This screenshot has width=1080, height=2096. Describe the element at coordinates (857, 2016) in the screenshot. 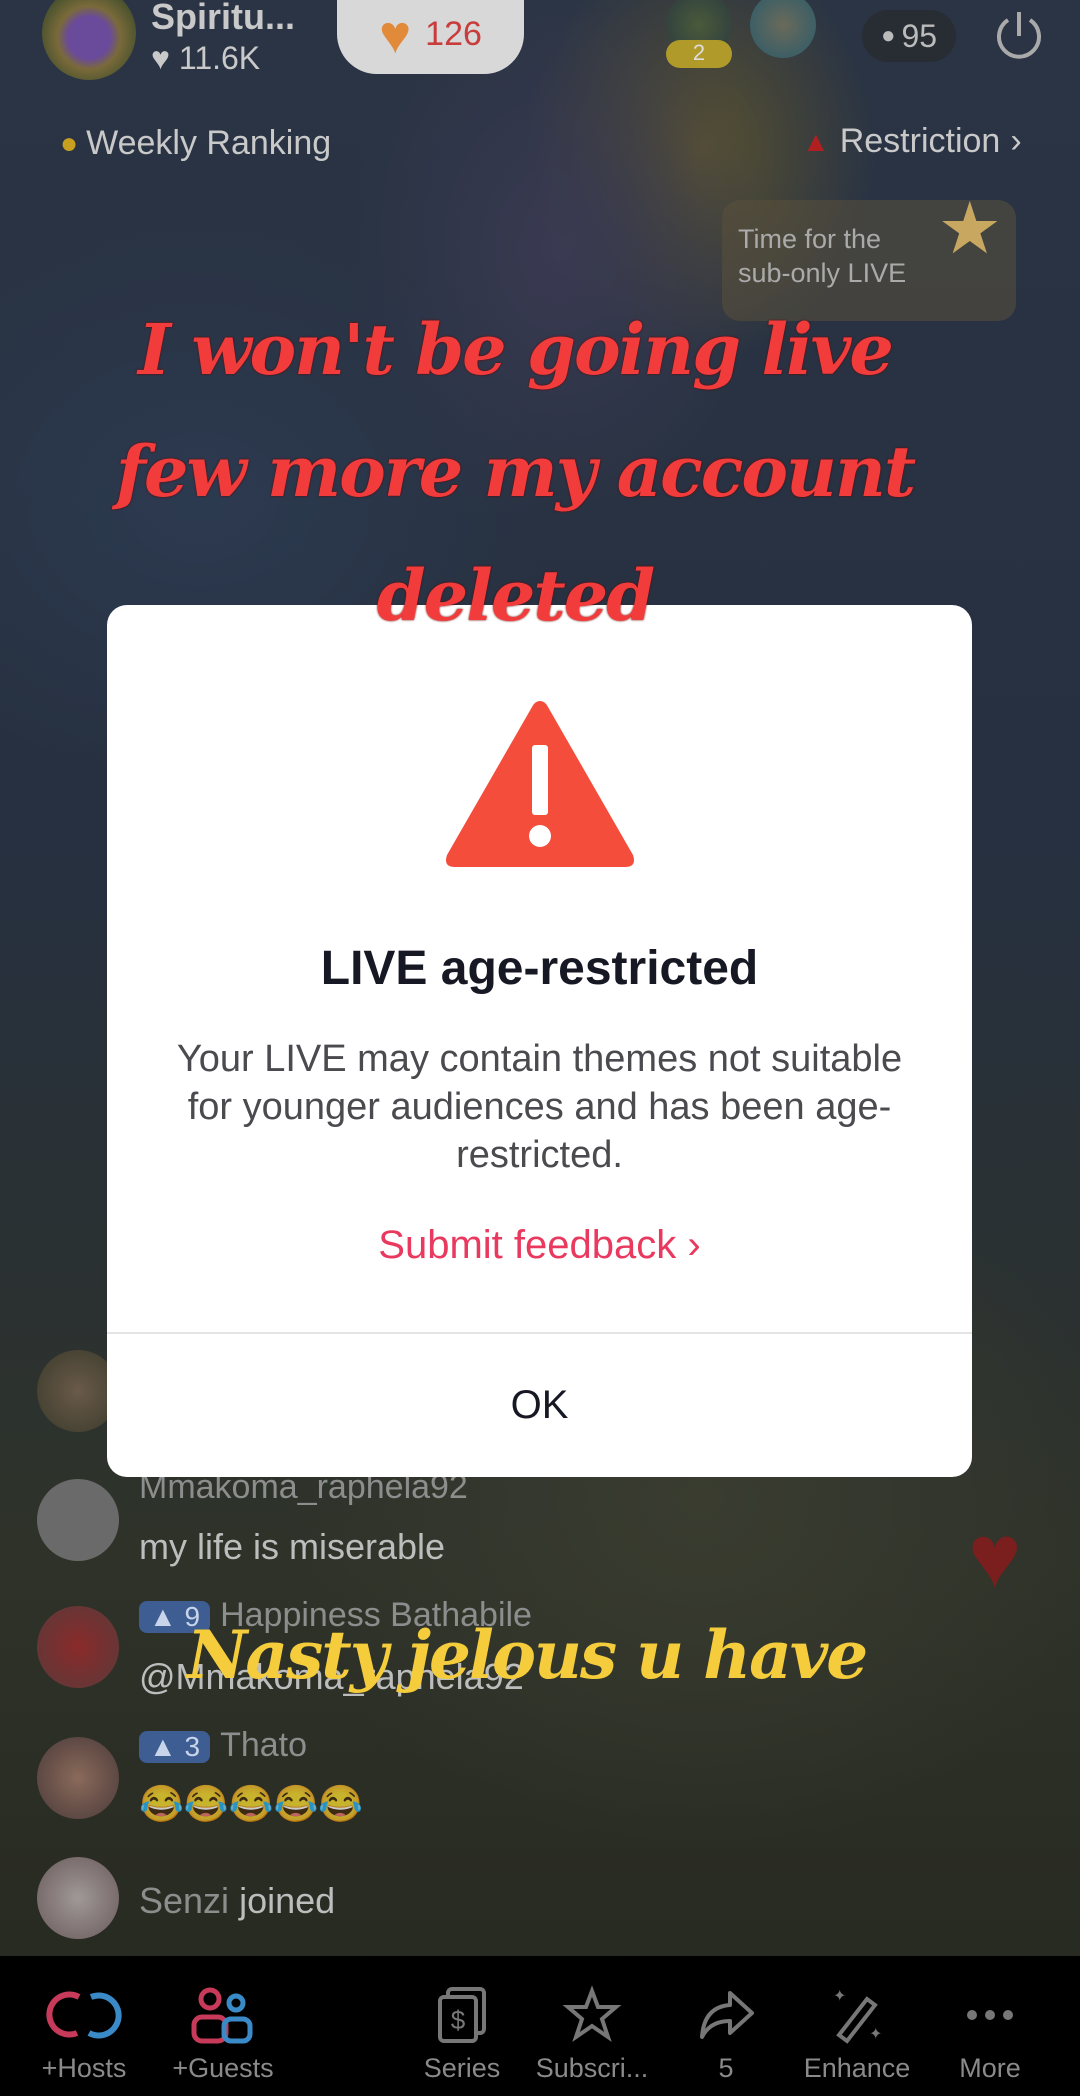

I see `magic-wand-icon: ✦✦` at that location.